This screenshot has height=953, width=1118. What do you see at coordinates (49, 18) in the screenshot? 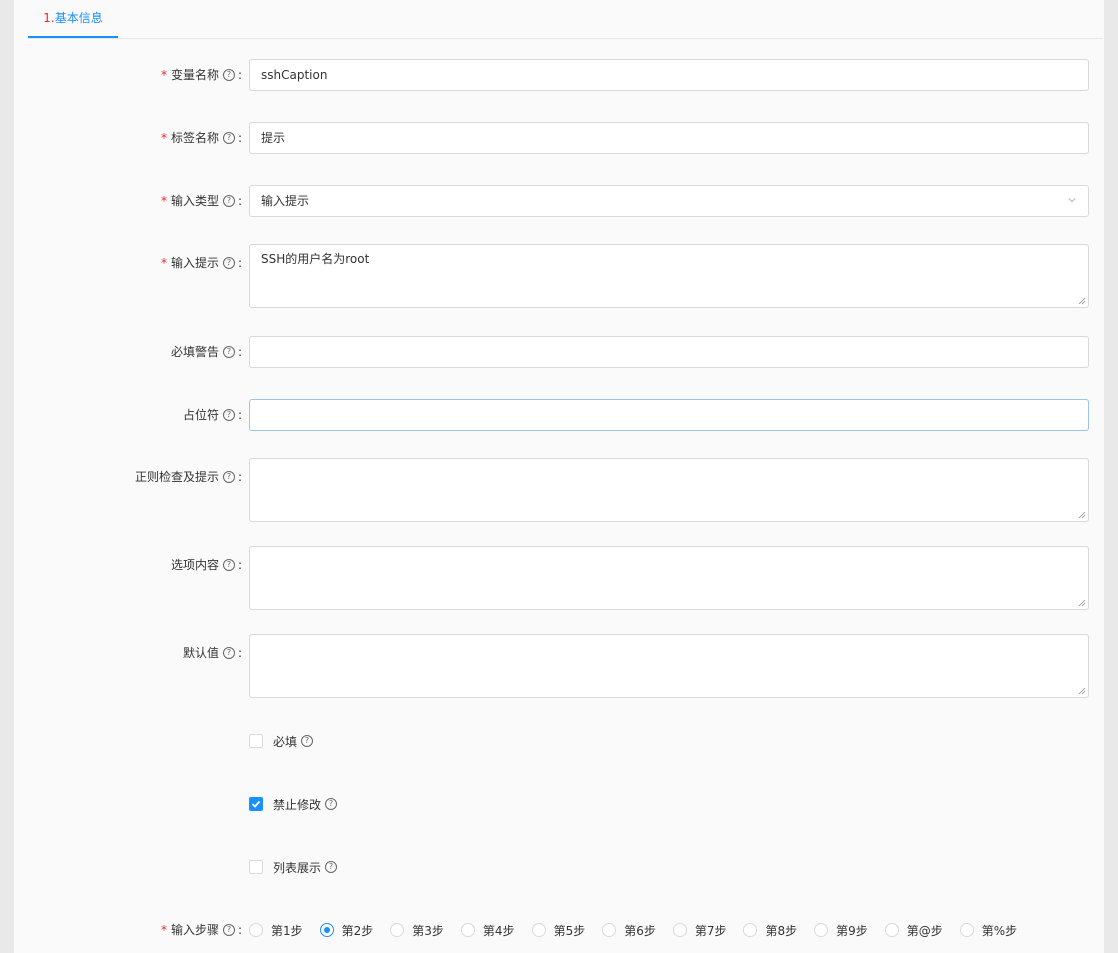
I see `tab-number: 1.` at bounding box center [49, 18].